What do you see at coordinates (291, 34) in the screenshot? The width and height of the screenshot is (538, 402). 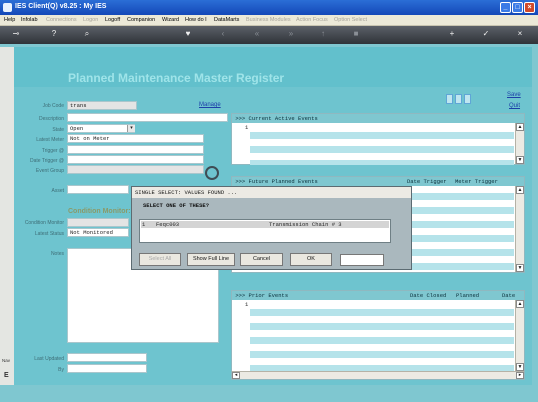 I see `forward-icon: »` at bounding box center [291, 34].